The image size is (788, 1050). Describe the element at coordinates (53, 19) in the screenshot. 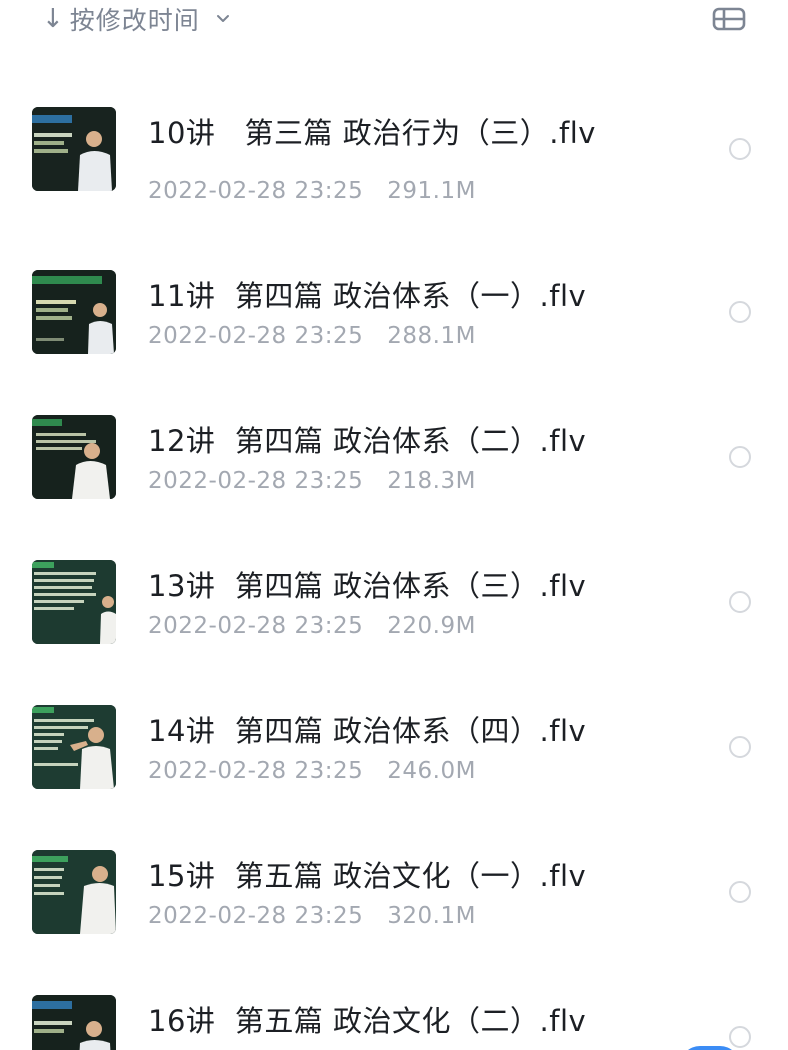

I see `sort-direction-icon: ↓` at that location.